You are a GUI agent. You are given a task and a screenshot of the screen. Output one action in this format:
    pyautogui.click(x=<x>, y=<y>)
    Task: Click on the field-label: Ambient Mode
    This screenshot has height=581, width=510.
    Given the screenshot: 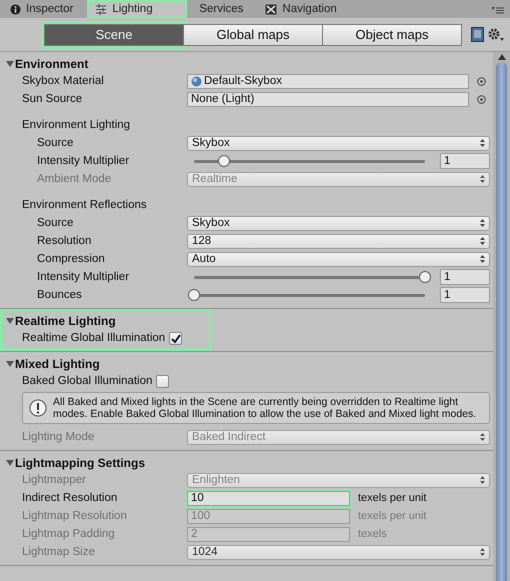 What is the action you would take?
    pyautogui.click(x=74, y=179)
    